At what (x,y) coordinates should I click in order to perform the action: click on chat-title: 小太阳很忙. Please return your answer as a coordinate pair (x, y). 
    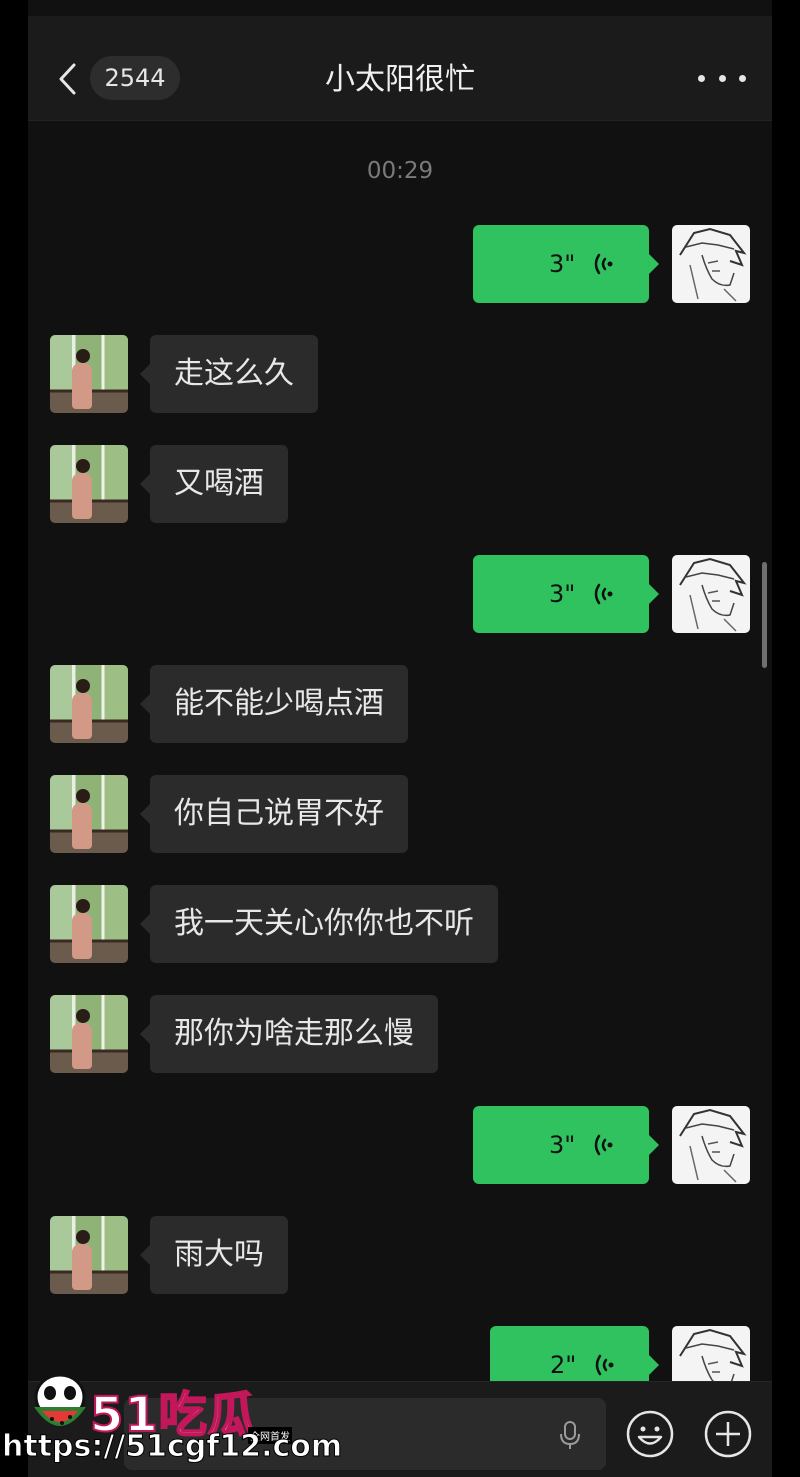
    Looking at the image, I should click on (400, 79).